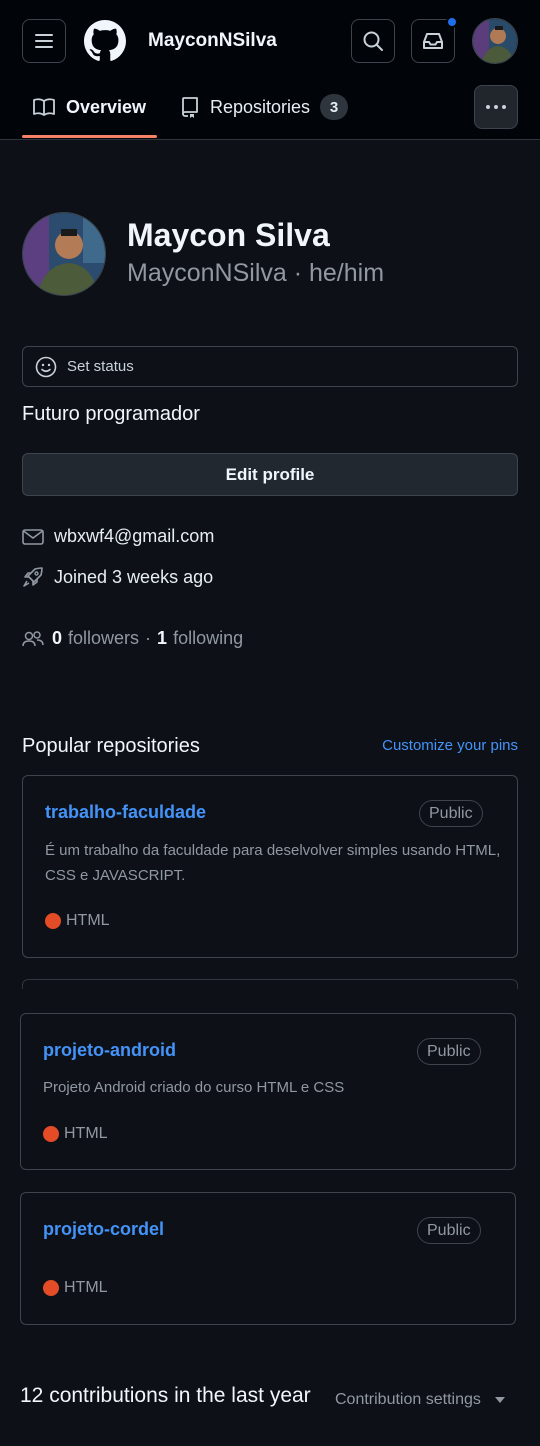  What do you see at coordinates (103, 638) in the screenshot?
I see `followers-label: followers` at bounding box center [103, 638].